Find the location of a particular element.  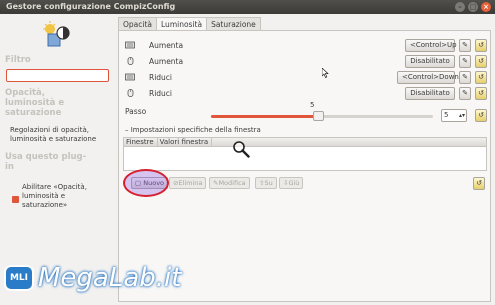

tab-bar: Opacità Luminosità Saturazione is located at coordinates (189, 24).